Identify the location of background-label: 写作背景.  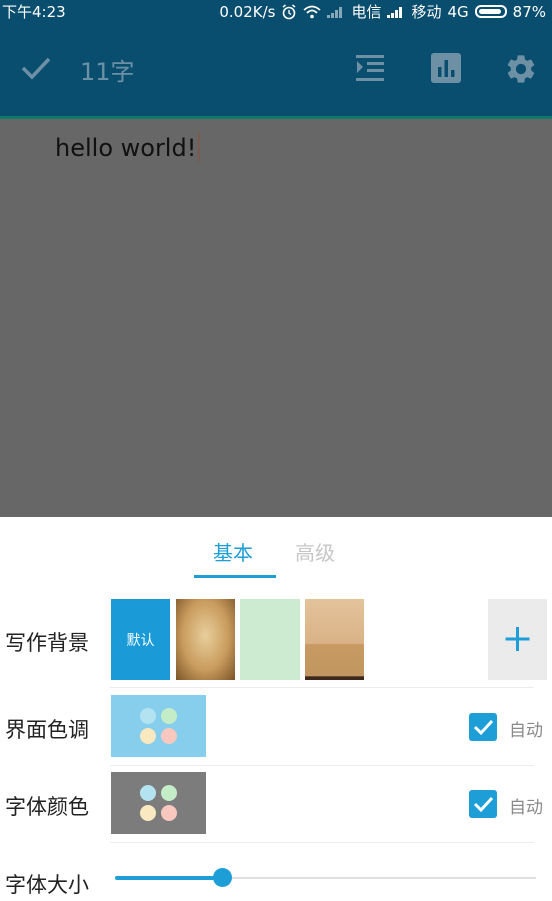
(47, 643).